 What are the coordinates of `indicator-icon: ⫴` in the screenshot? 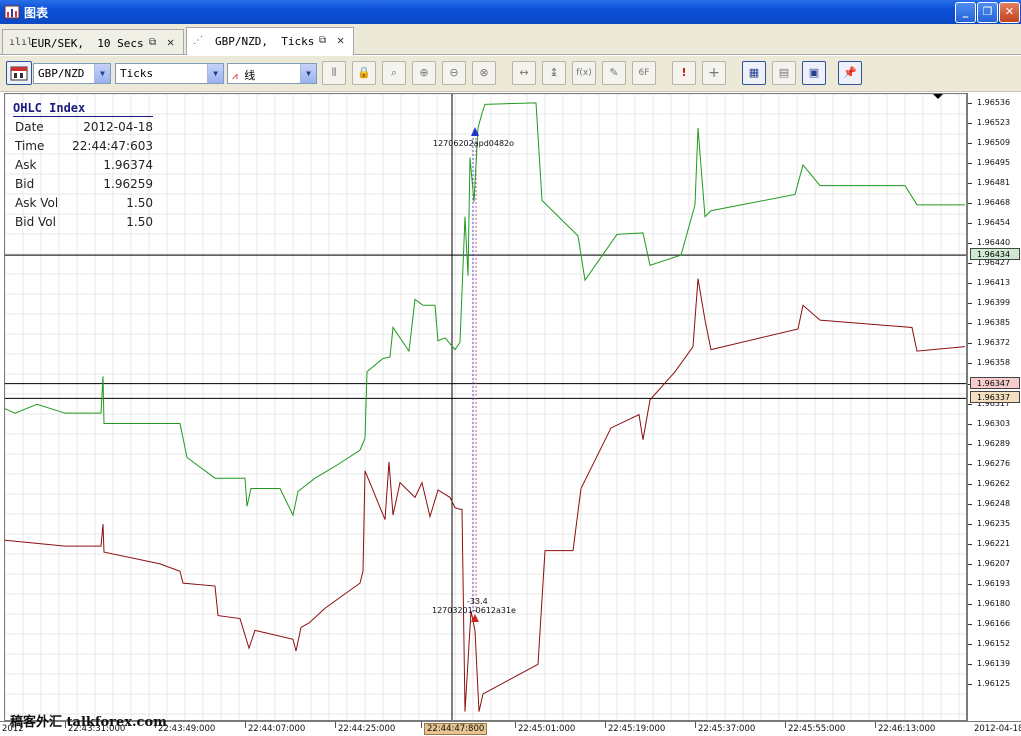 It's located at (334, 72).